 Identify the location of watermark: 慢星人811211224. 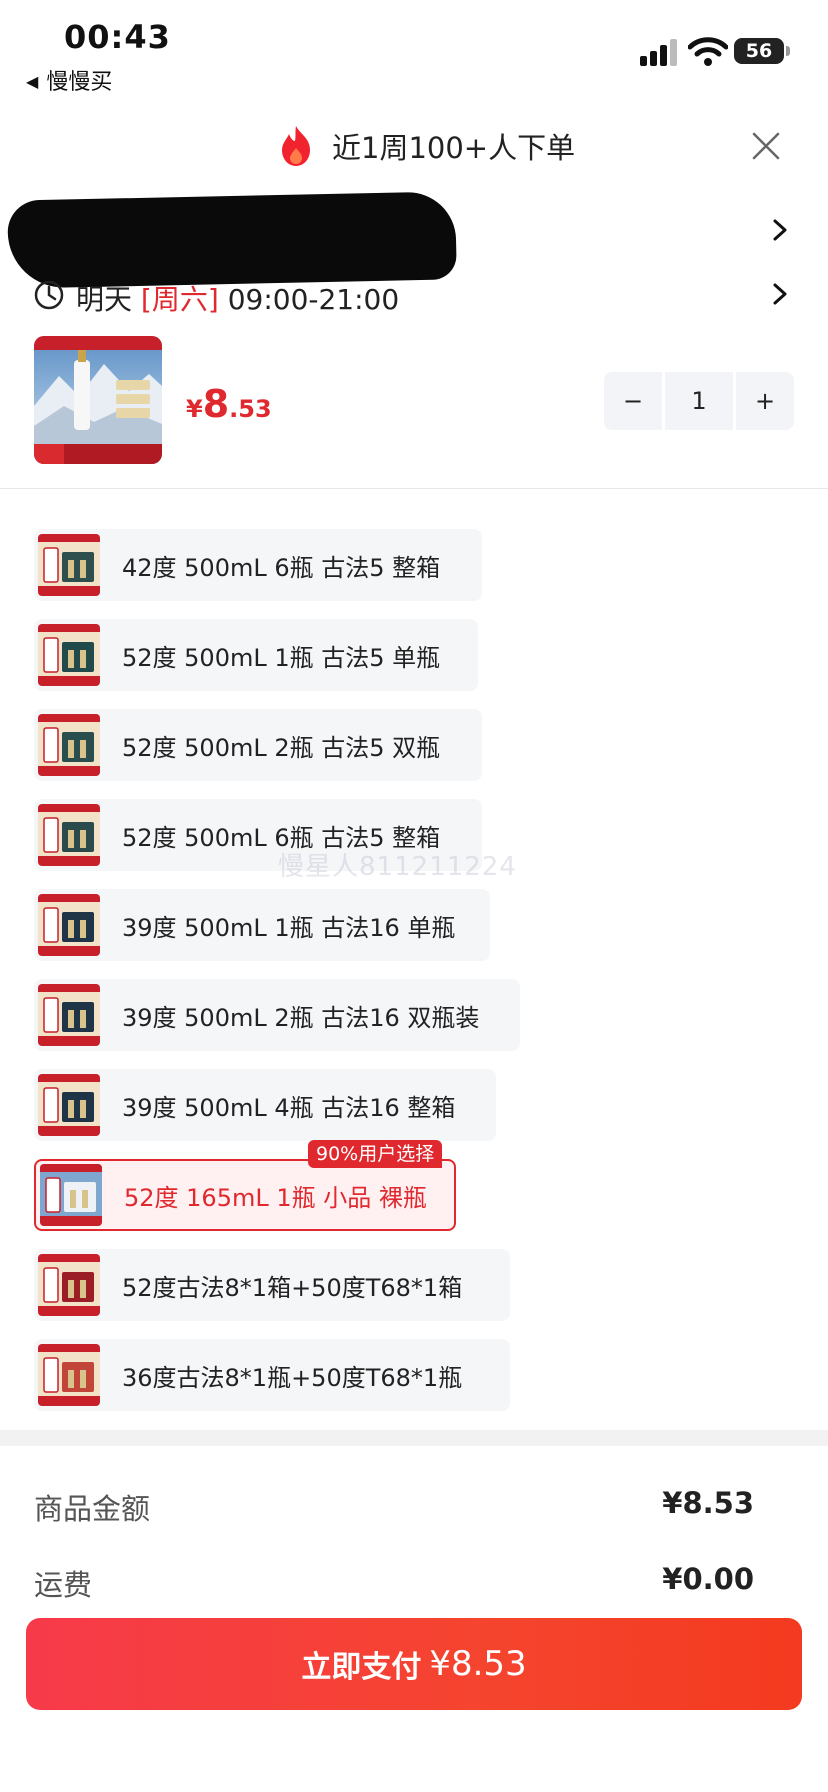
(397, 867).